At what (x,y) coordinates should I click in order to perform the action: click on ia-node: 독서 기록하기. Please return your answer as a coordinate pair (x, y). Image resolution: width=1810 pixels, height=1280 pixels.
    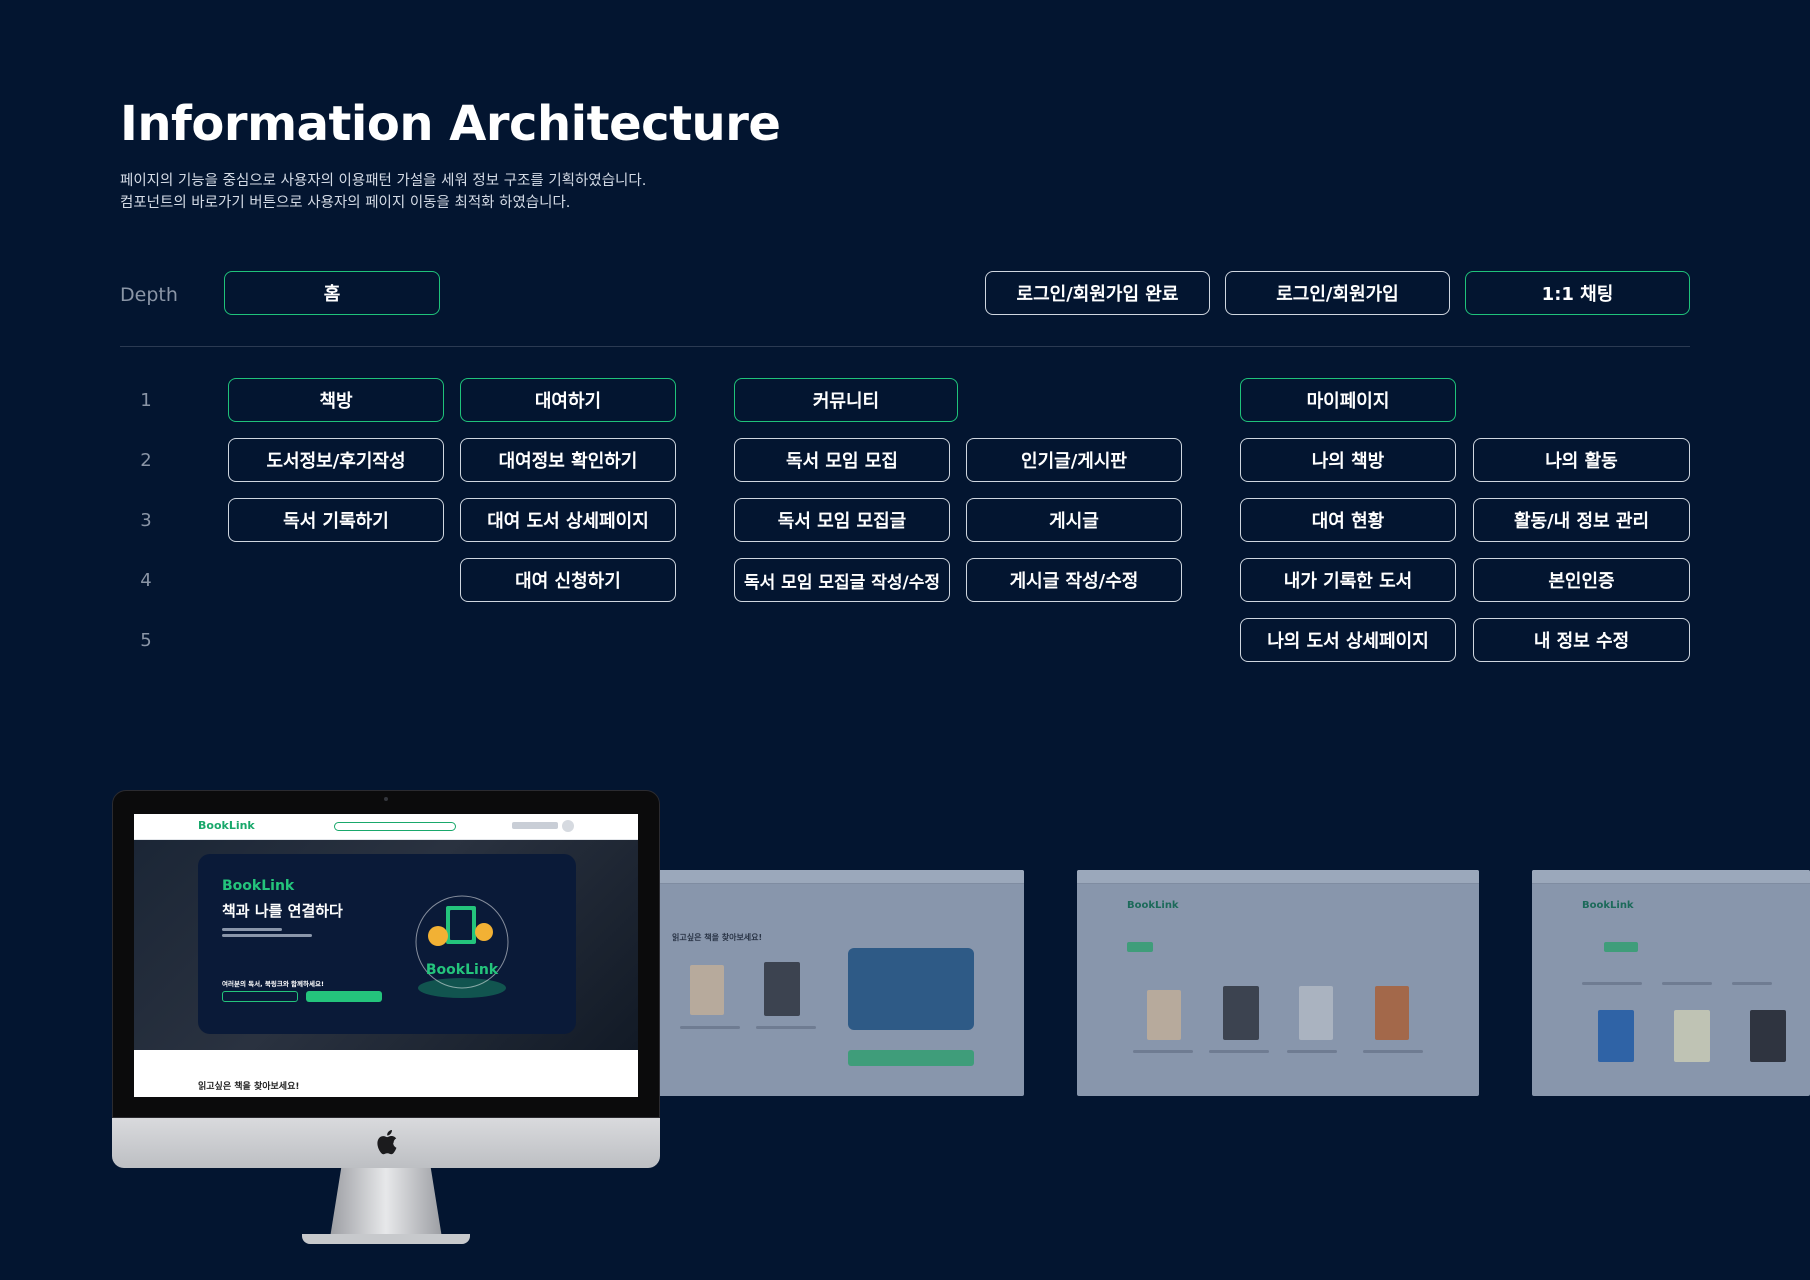
    Looking at the image, I should click on (336, 520).